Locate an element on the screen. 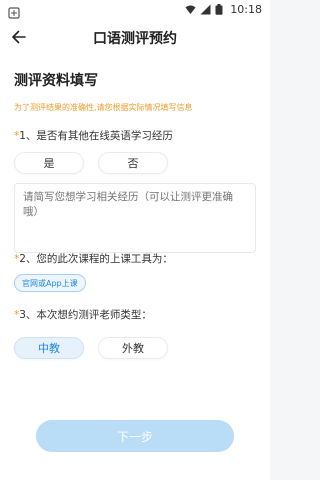  question-3: *3、本次想约测评老师类型： is located at coordinates (83, 314).